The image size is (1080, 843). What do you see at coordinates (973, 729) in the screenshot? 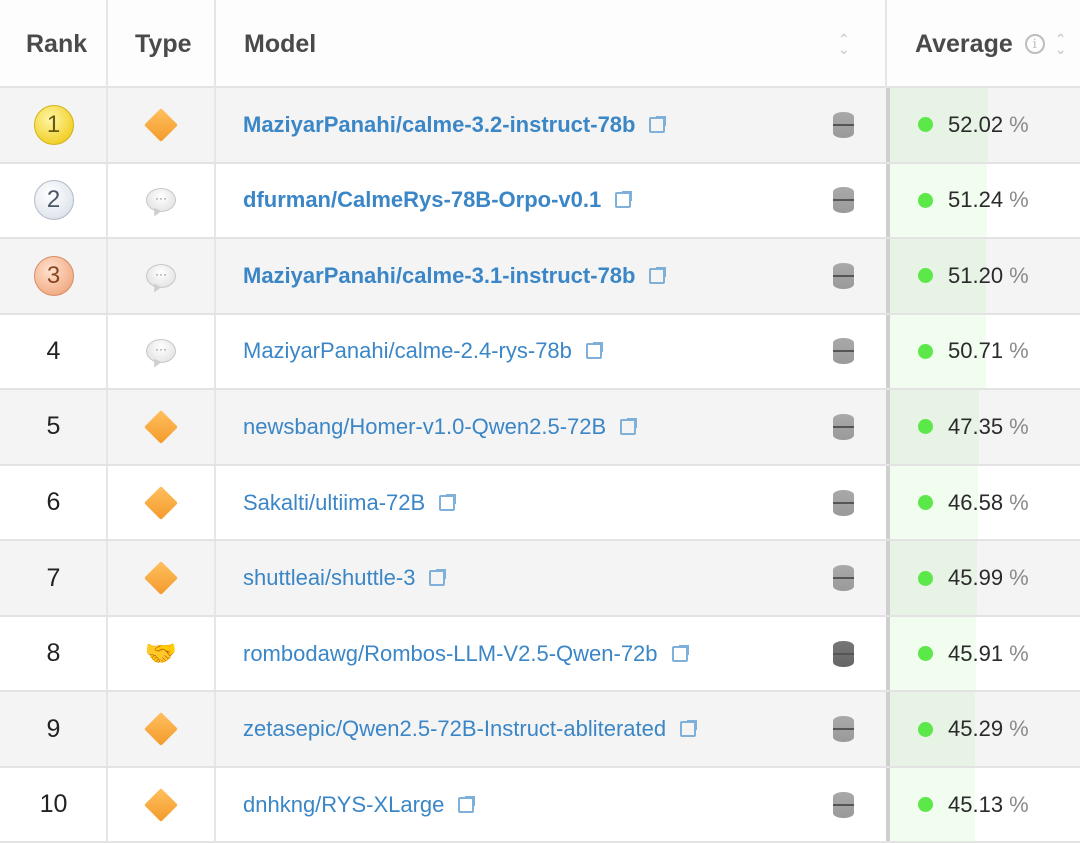
I see `average-cell: 45.29%` at bounding box center [973, 729].